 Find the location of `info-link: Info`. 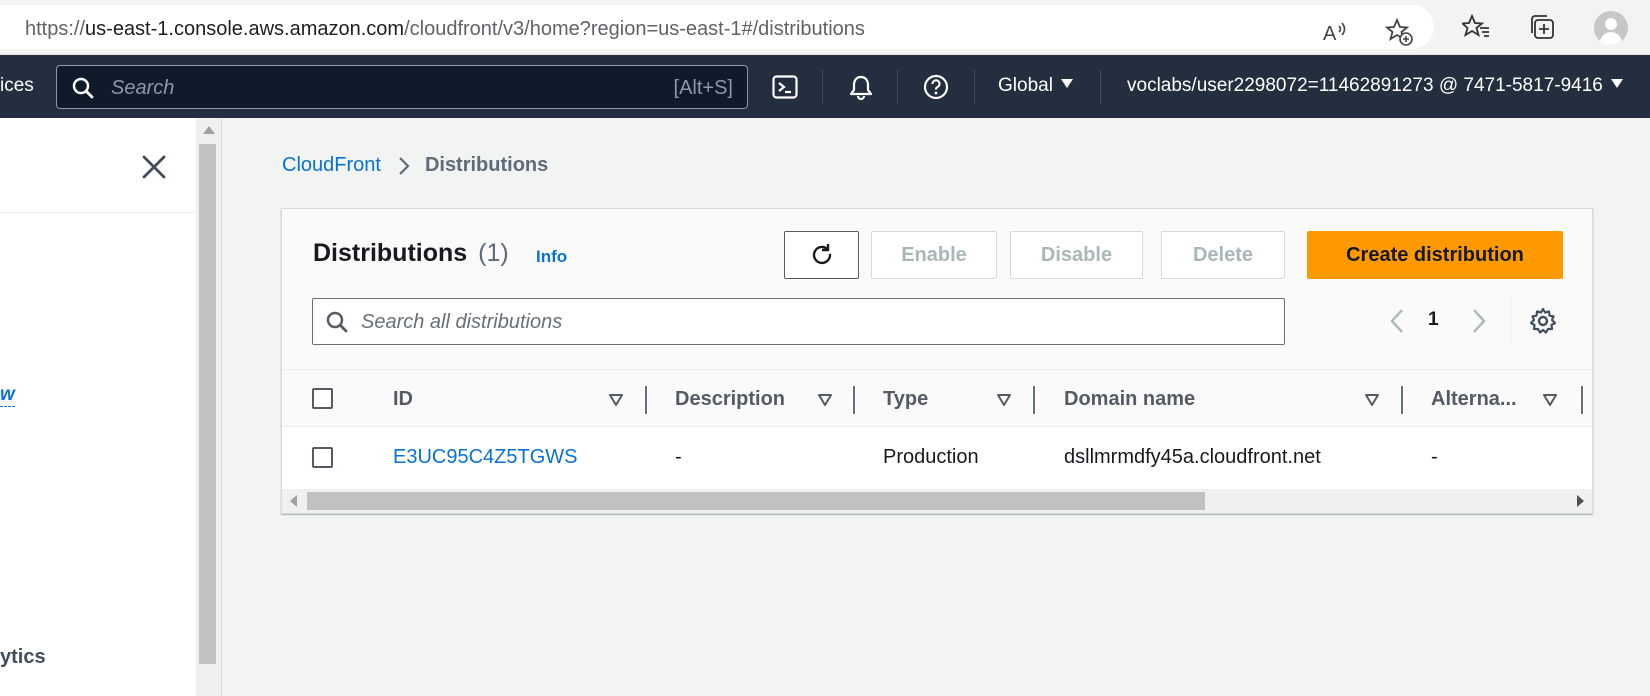

info-link: Info is located at coordinates (551, 257).